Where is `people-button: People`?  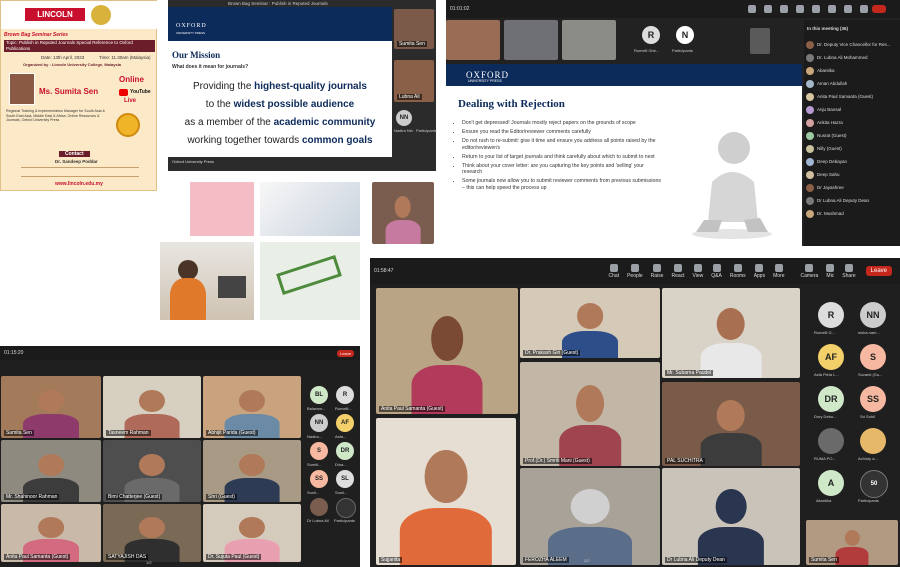
people-button: People is located at coordinates (635, 271).